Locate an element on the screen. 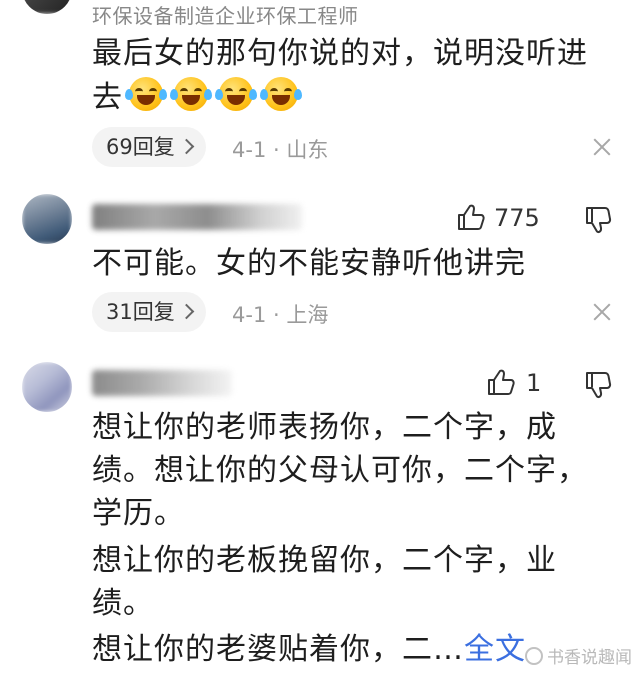 This screenshot has height=682, width=640. comment-meta: 4-1 · 上海 is located at coordinates (280, 314).